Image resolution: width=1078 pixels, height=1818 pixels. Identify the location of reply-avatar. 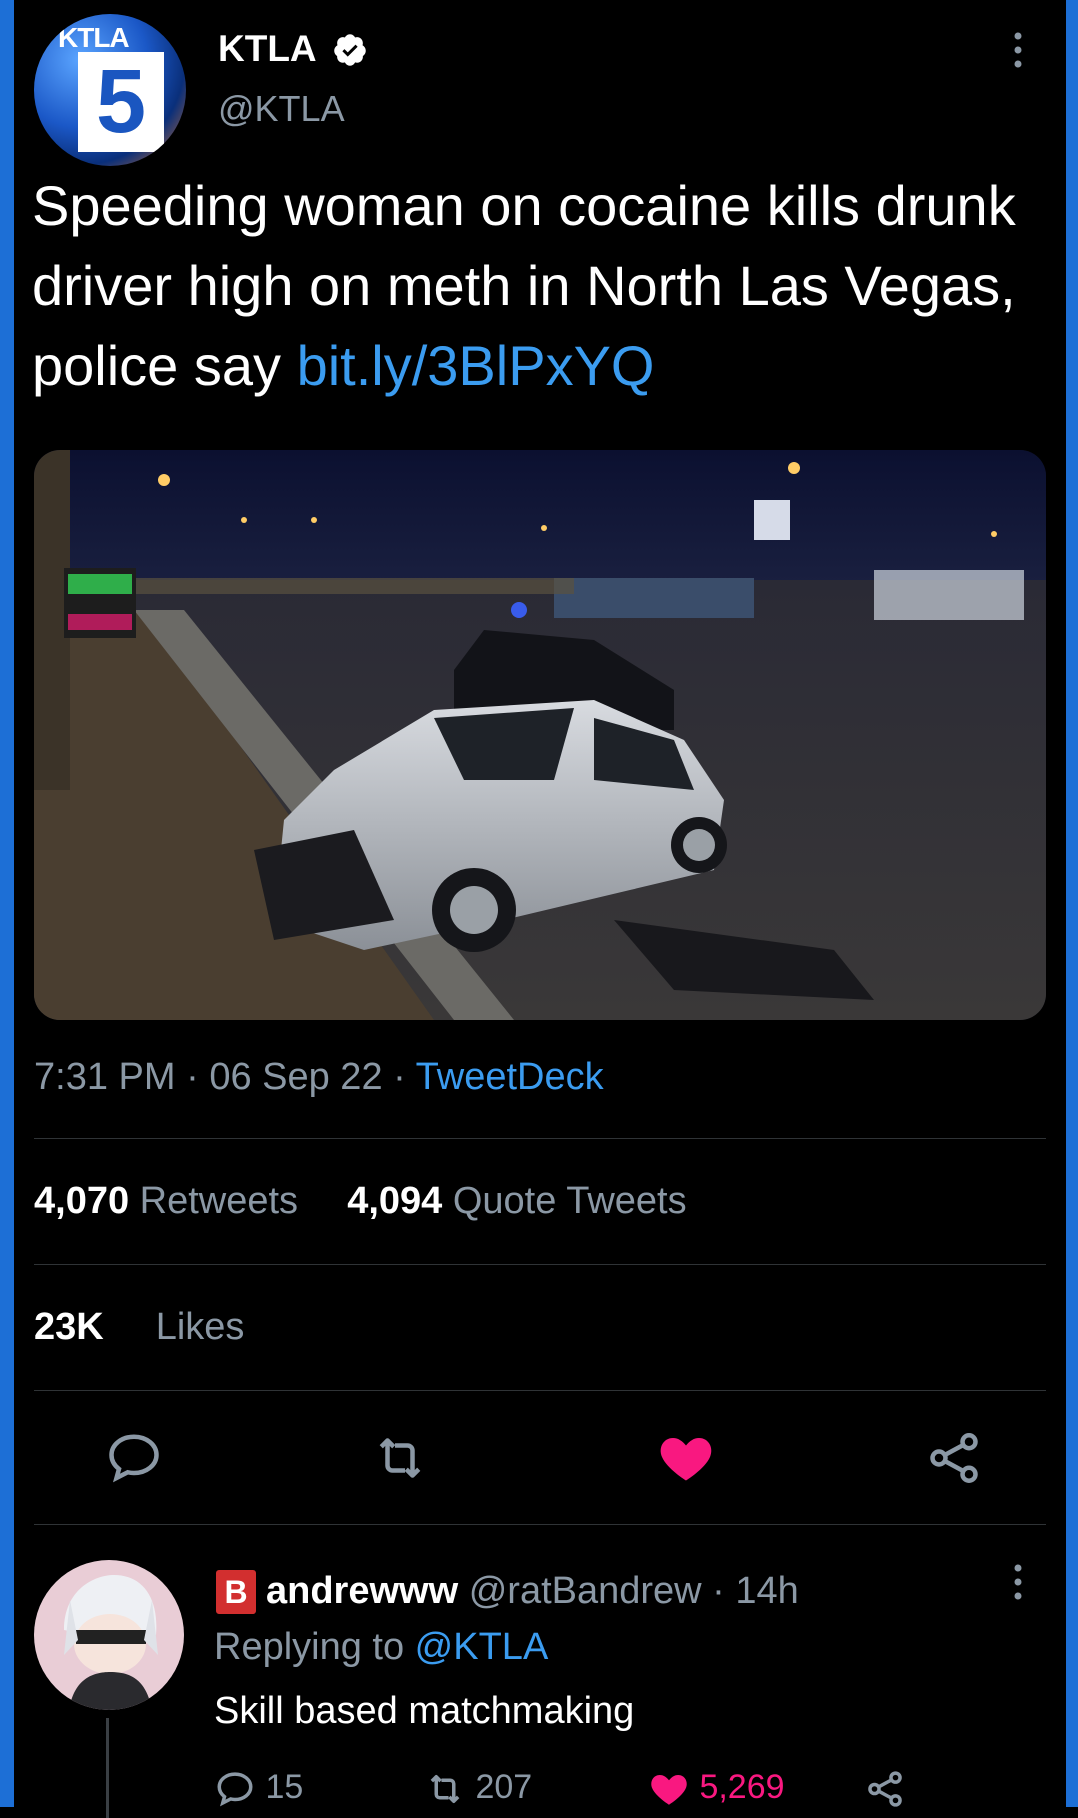
(109, 1635).